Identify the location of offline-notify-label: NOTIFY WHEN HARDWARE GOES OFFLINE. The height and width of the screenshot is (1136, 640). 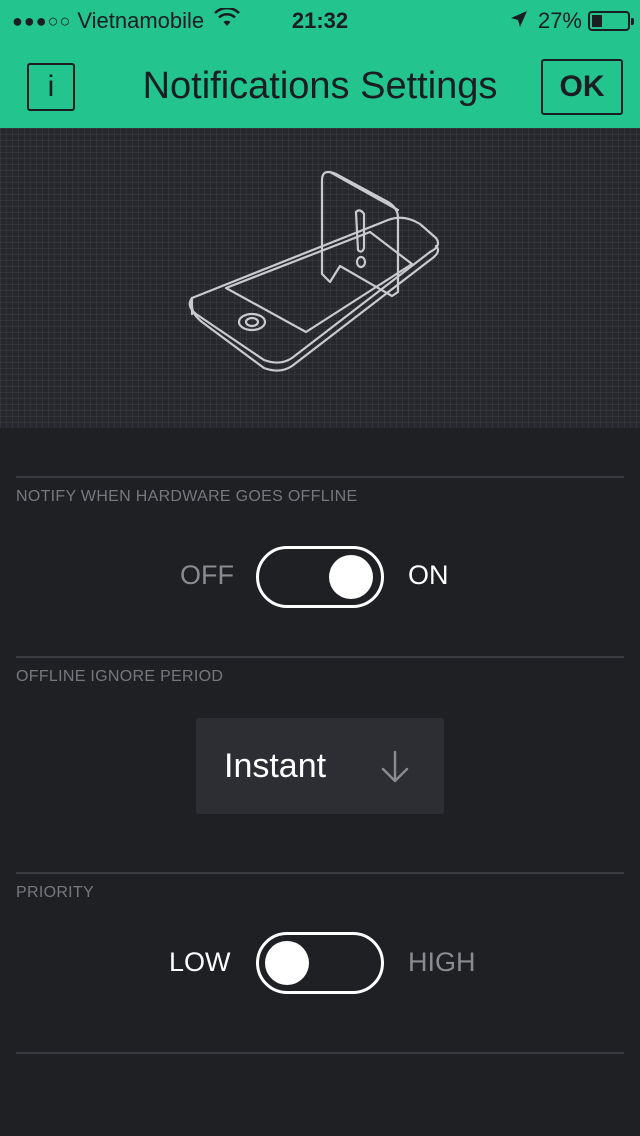
(187, 496).